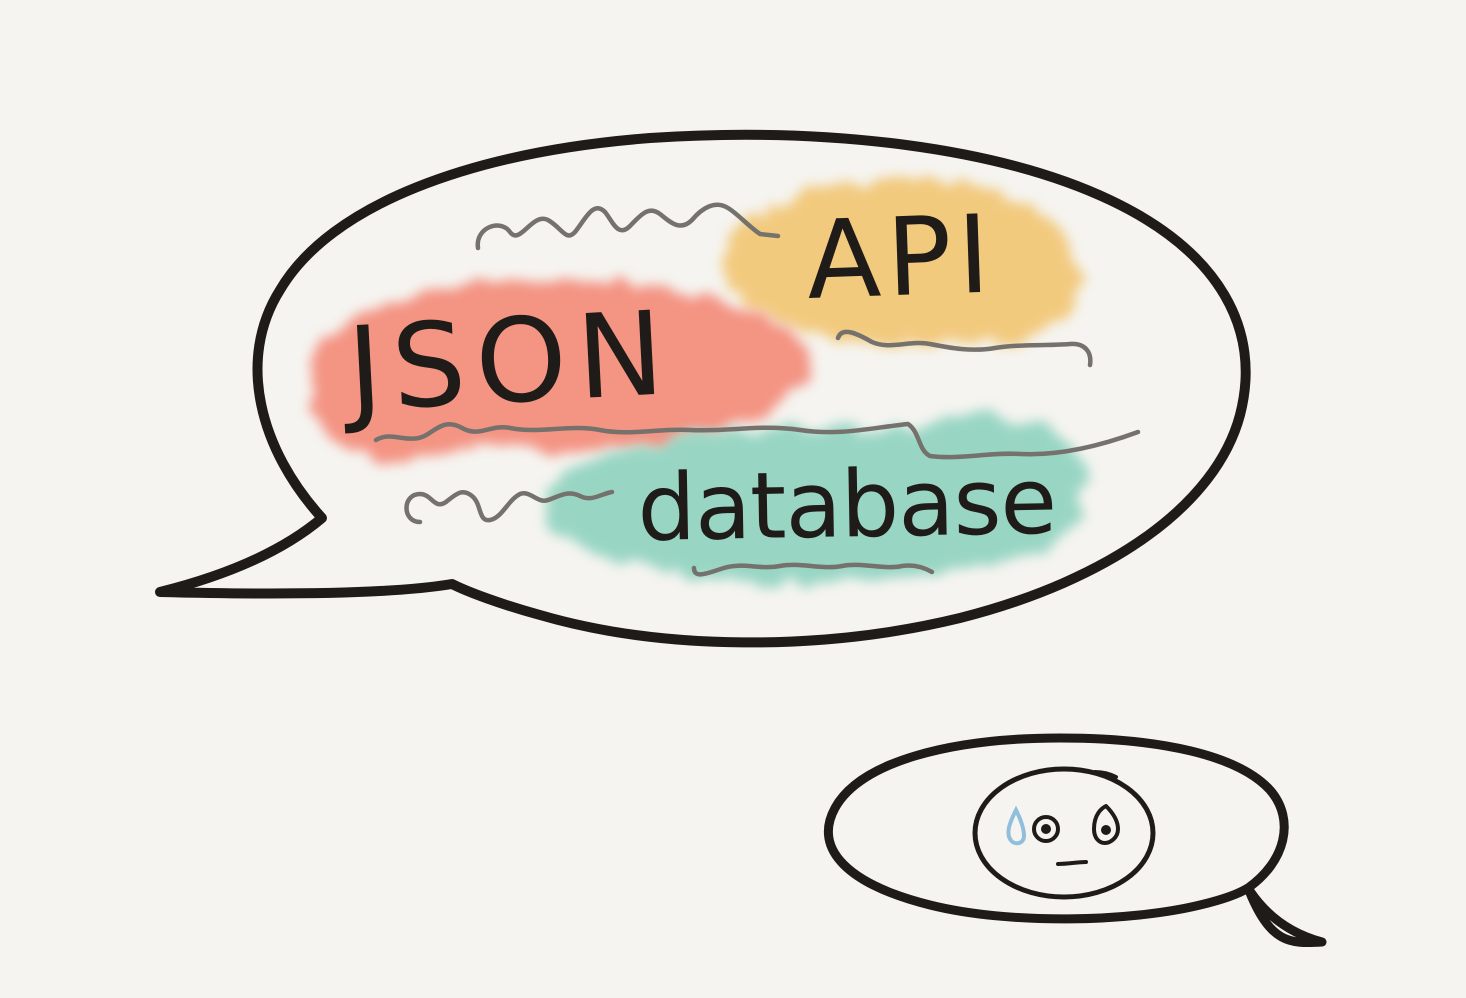  I want to click on json-label: JSON, so click(507, 362).